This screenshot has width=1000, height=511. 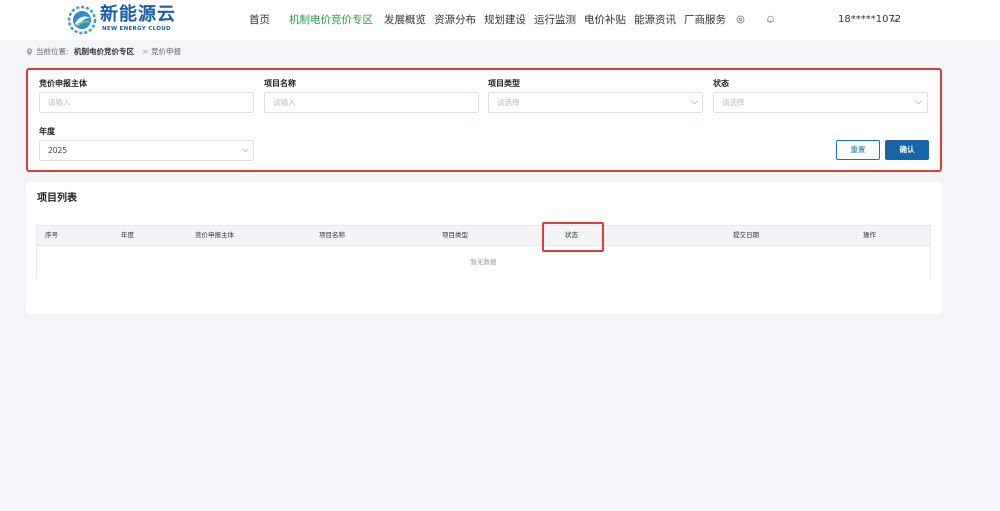 I want to click on project-name-input, so click(x=371, y=102).